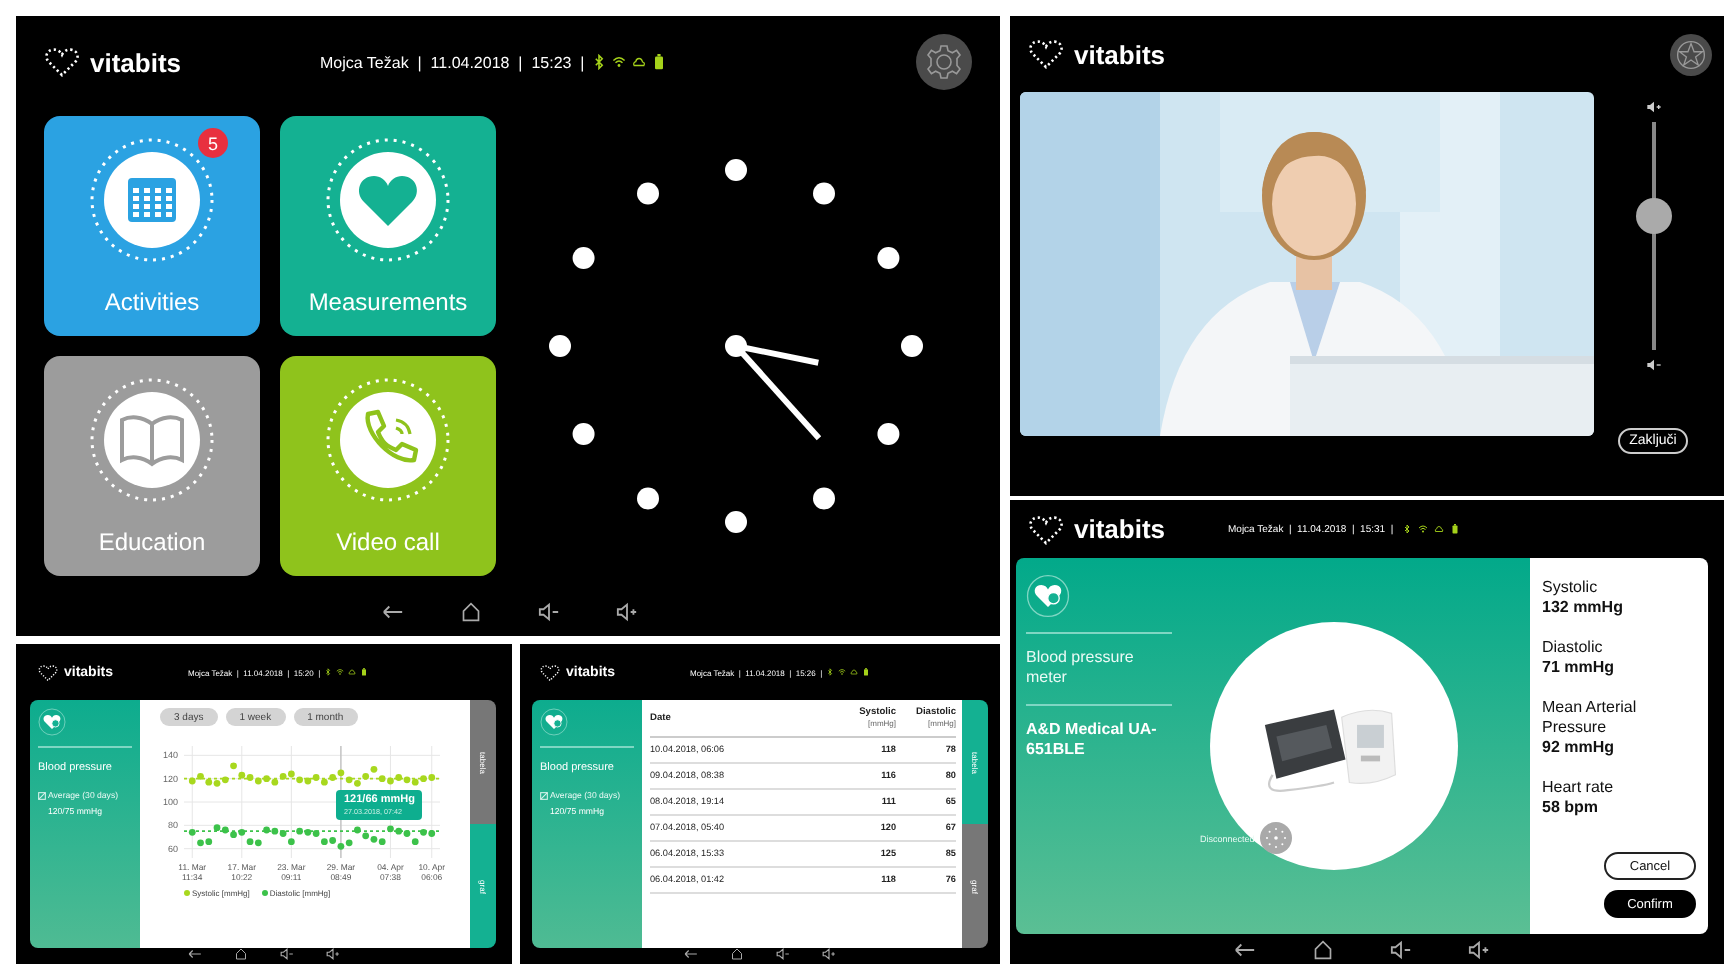 Image resolution: width=1730 pixels, height=964 pixels. I want to click on book-icon, so click(152, 440).